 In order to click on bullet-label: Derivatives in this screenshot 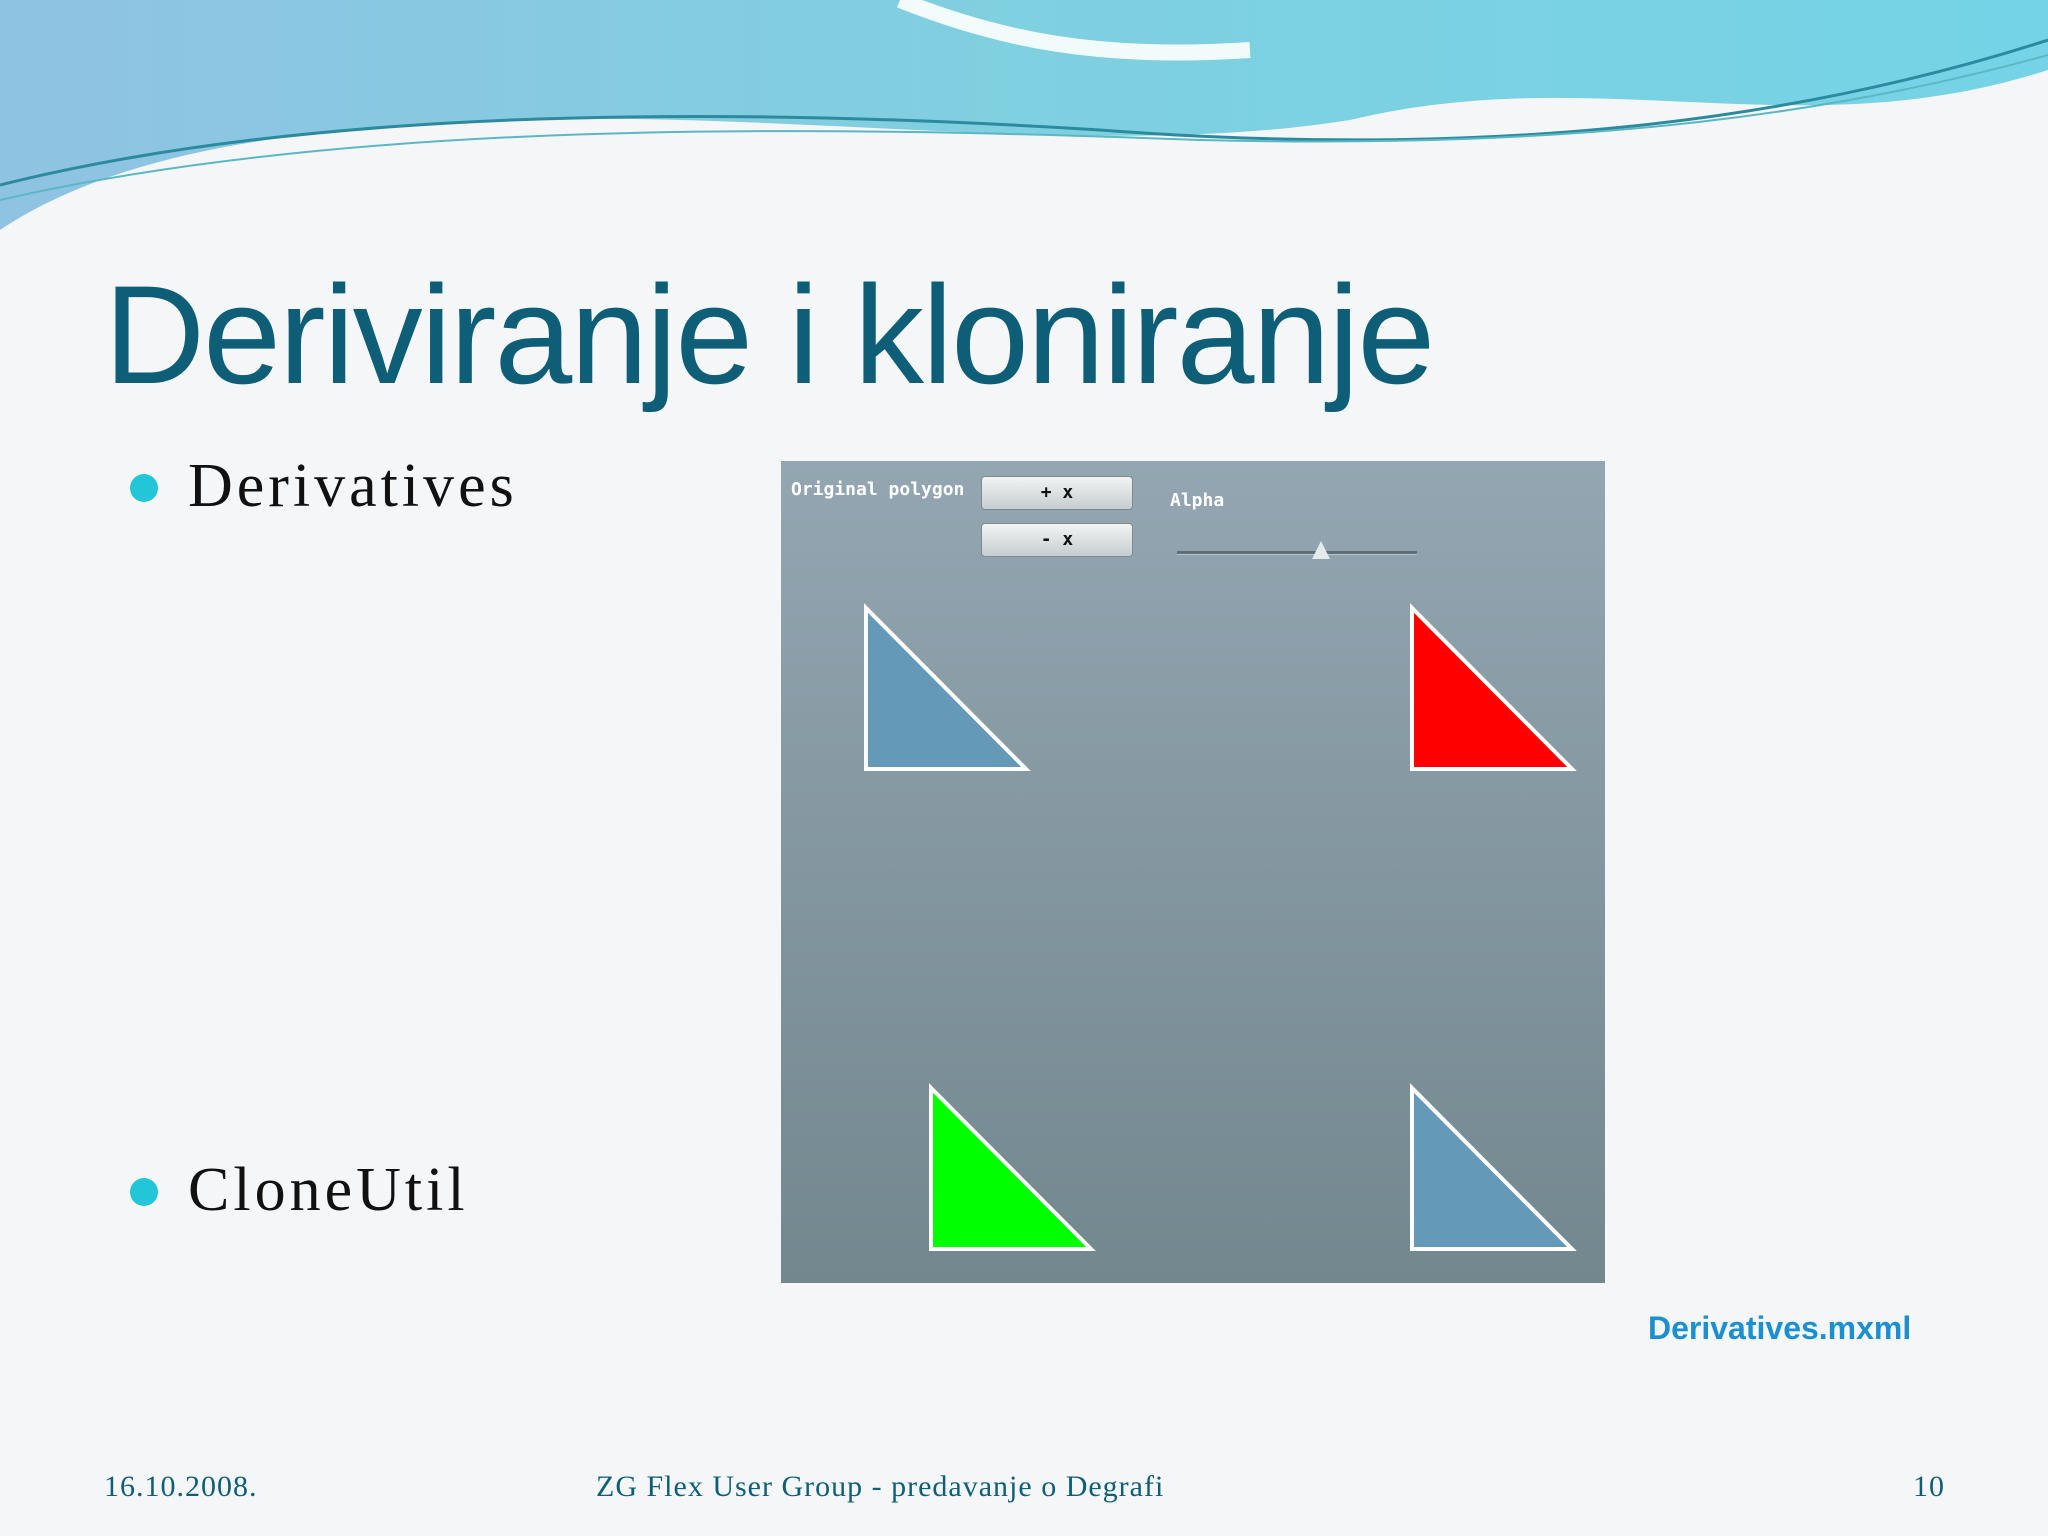, I will do `click(353, 486)`.